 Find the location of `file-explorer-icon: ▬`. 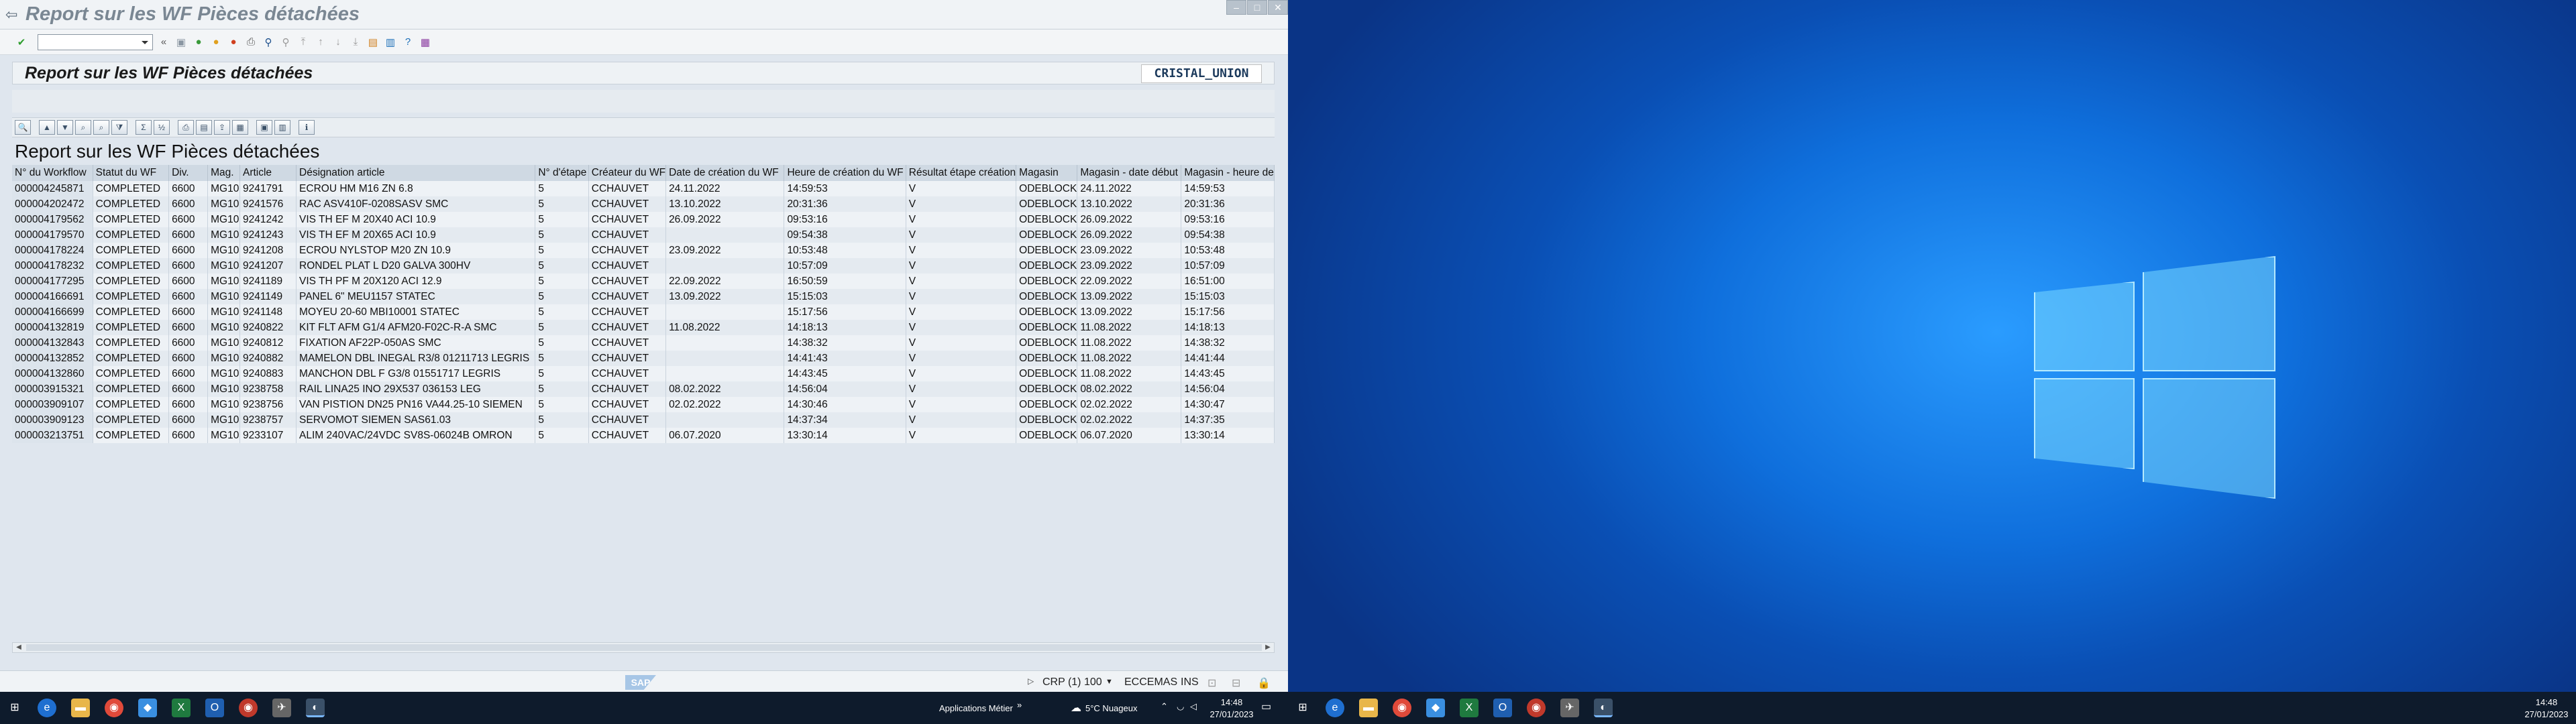

file-explorer-icon: ▬ is located at coordinates (1368, 708).